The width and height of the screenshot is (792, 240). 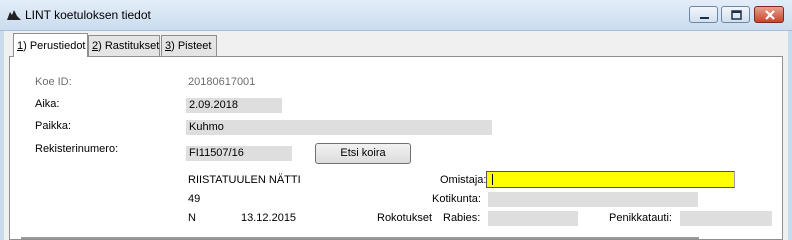 I want to click on title-bar: LINT koetuloksen tiedot, so click(x=396, y=15).